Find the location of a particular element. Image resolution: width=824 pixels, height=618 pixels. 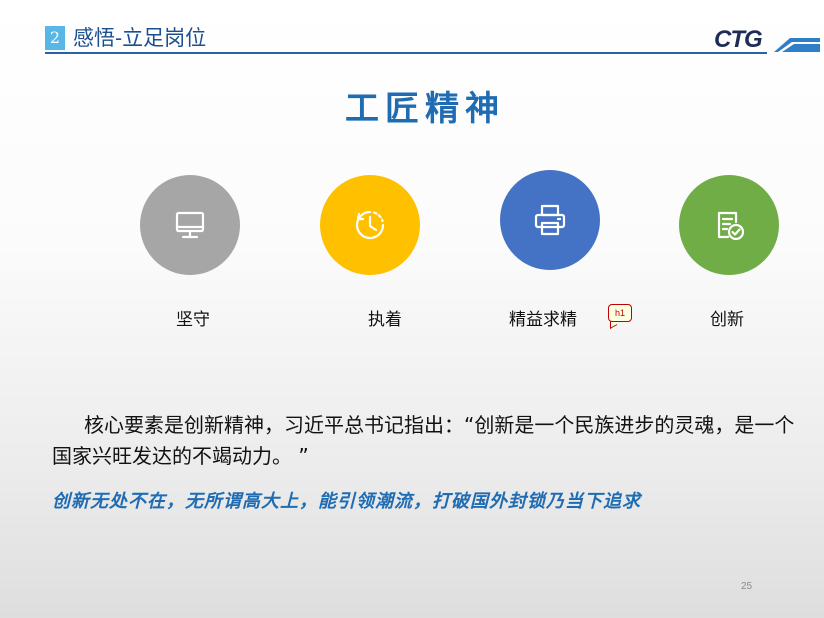

slogan-text: 创新无处不在，无所谓高大上，能引领潮流，打破国外封锁乃当下追求 is located at coordinates (346, 501).